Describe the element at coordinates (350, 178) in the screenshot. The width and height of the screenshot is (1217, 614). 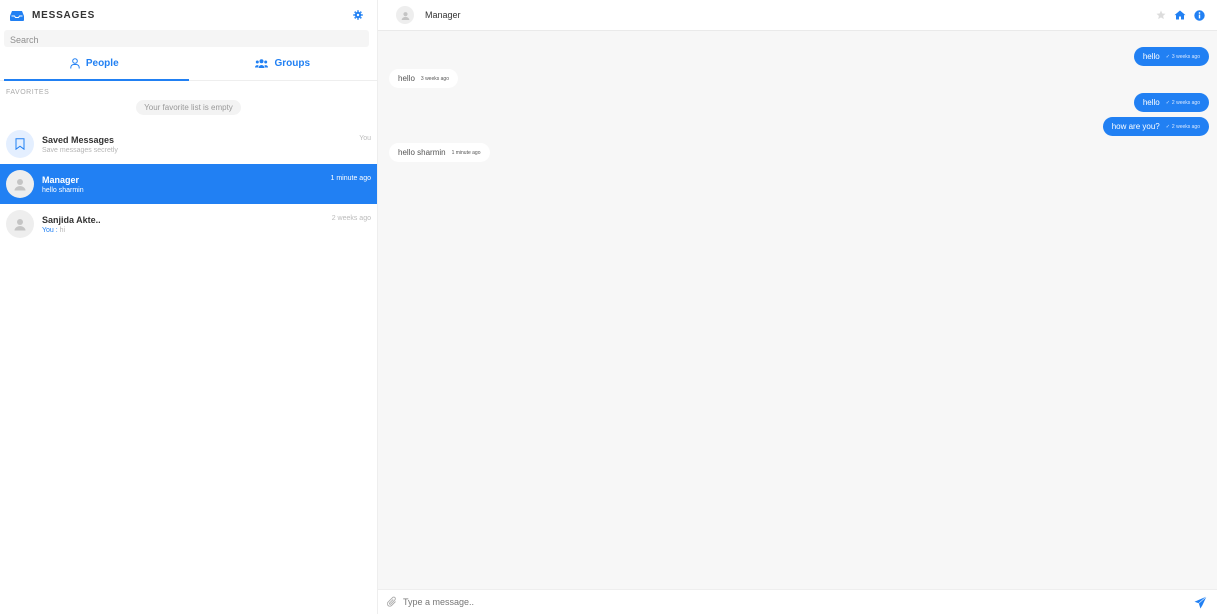
I see `contact-time: 1 minute ago` at that location.